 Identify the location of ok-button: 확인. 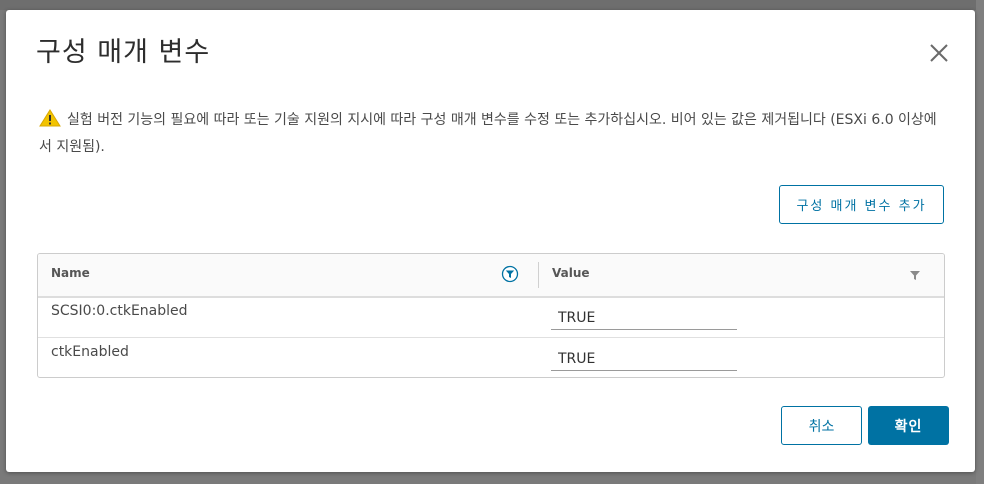
(908, 425).